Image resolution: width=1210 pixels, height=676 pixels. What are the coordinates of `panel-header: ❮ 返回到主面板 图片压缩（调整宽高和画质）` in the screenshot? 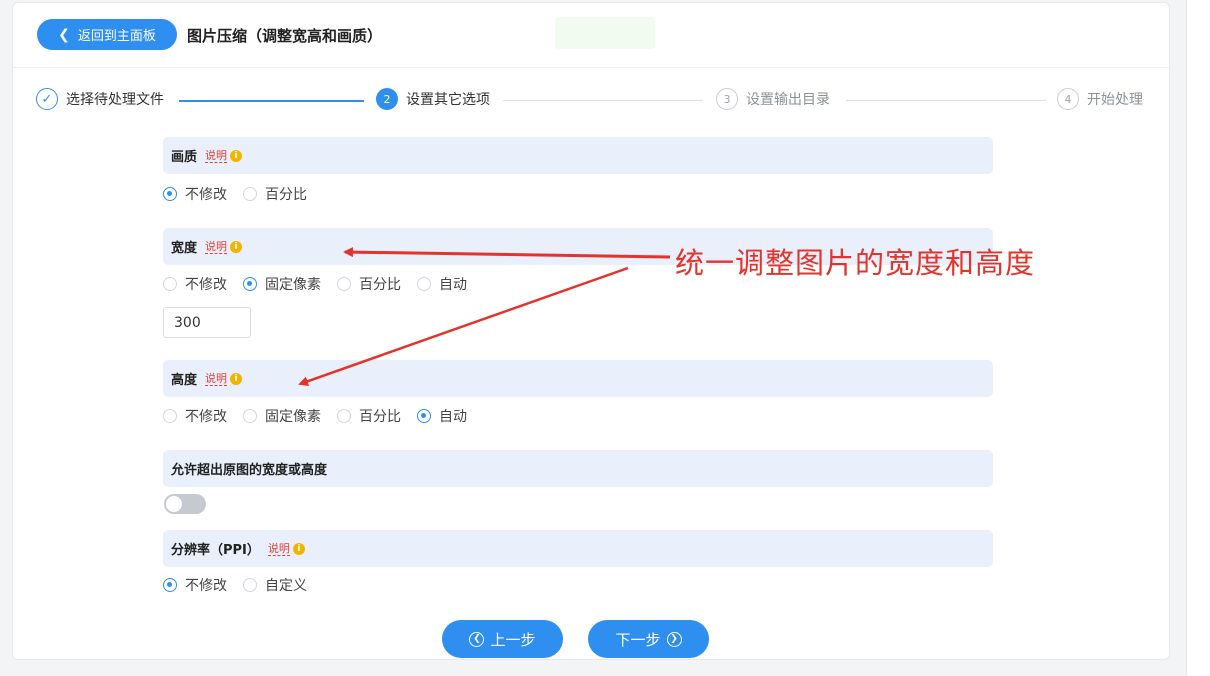 It's located at (591, 35).